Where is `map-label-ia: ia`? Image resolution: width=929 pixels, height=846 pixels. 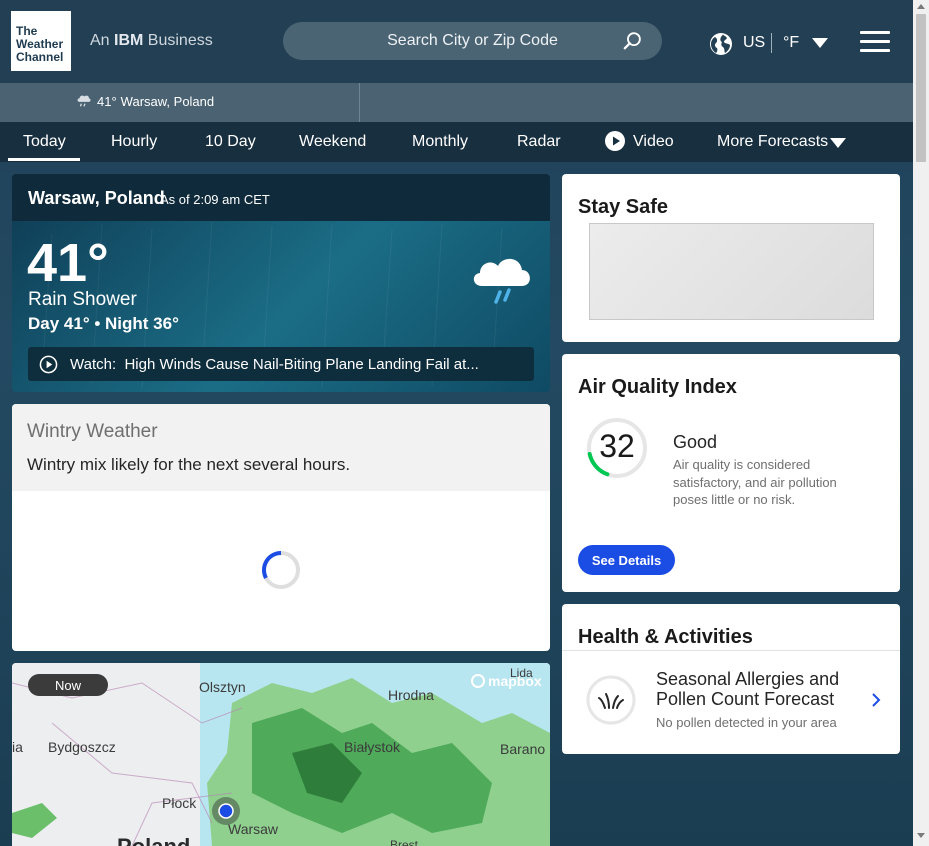
map-label-ia: ia is located at coordinates (17, 747).